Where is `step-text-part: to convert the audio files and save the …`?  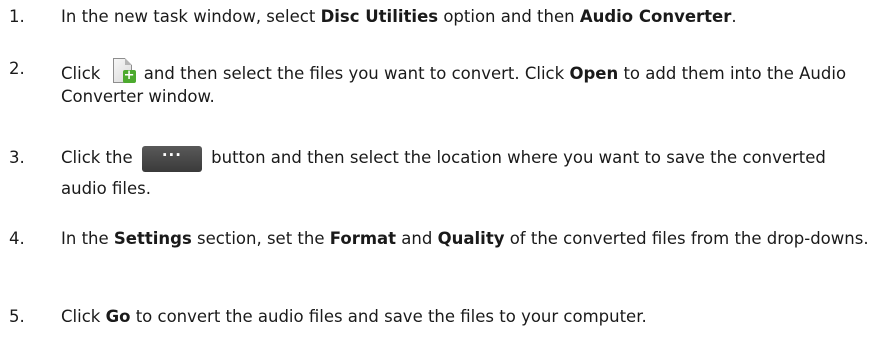 step-text-part: to convert the audio files and save the … is located at coordinates (388, 316).